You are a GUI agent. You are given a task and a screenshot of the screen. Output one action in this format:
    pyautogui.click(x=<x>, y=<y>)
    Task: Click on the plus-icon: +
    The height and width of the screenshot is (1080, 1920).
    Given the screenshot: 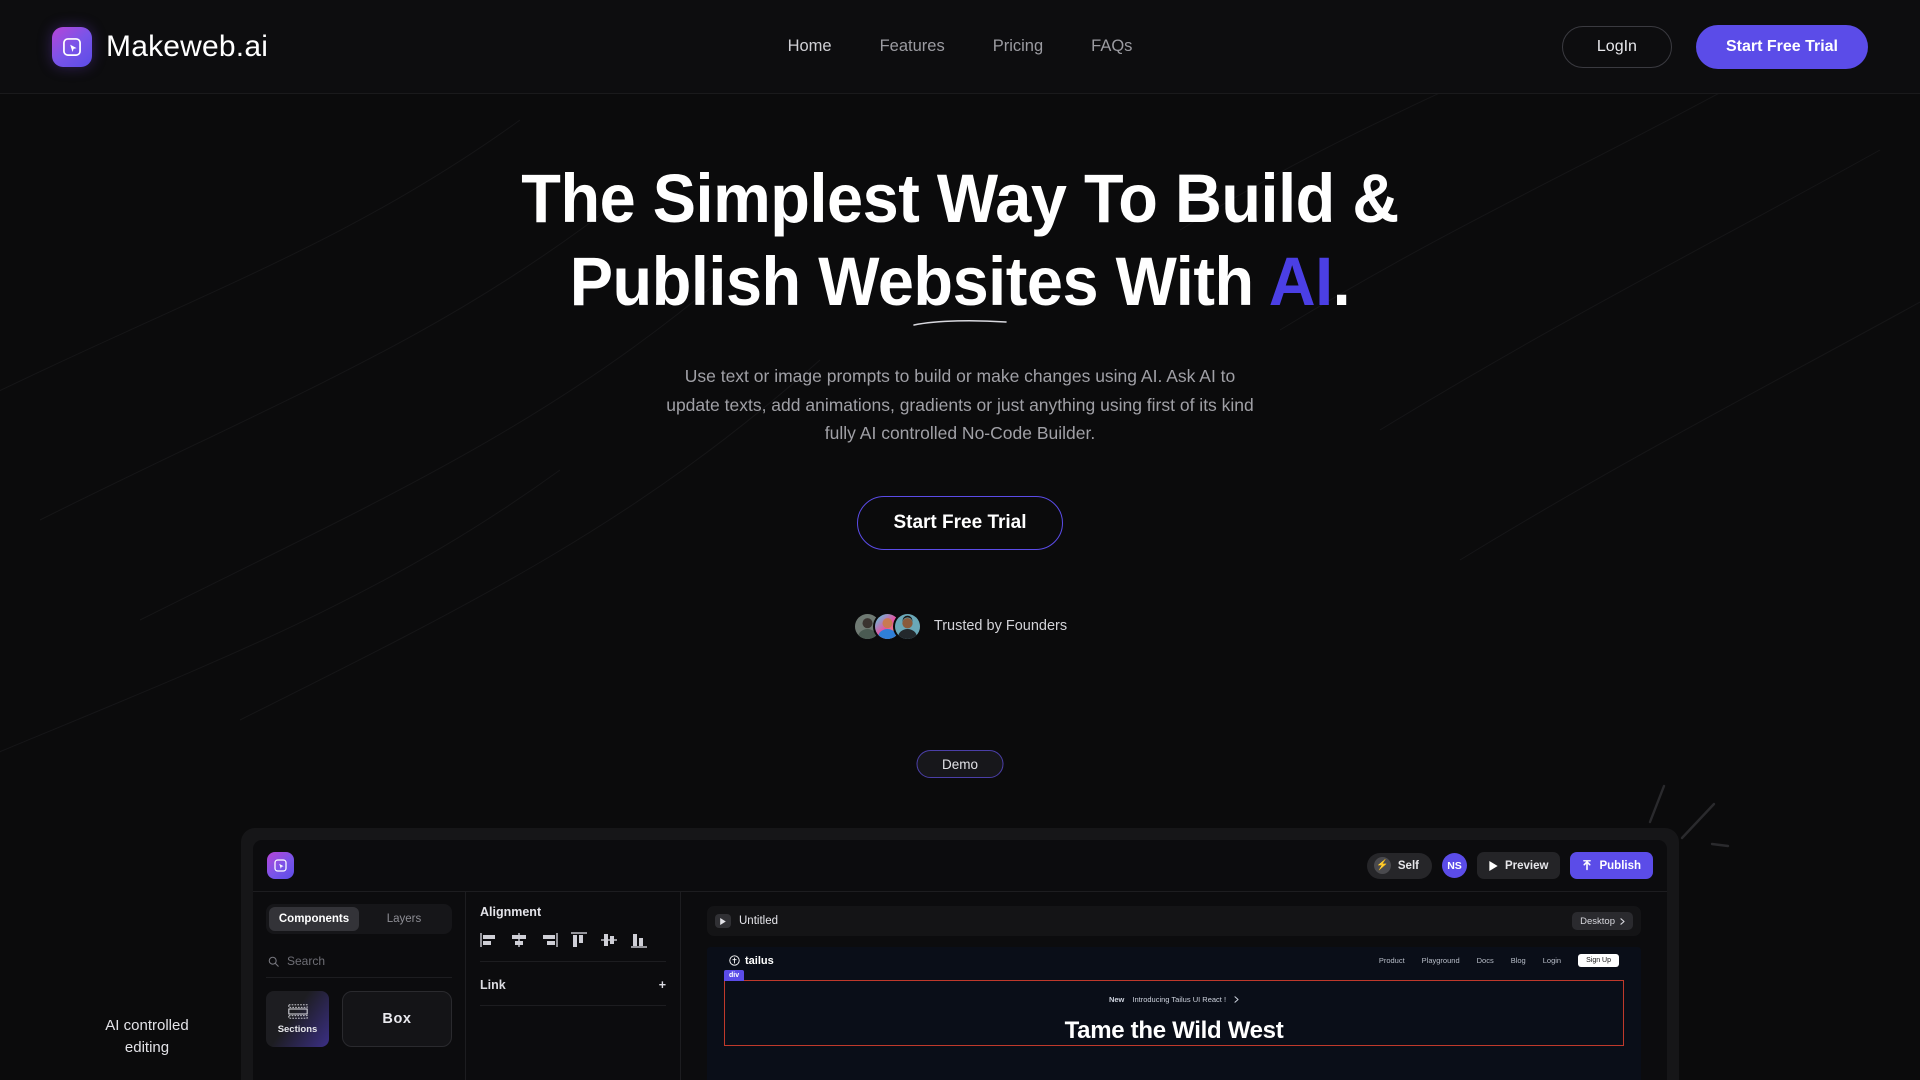 What is the action you would take?
    pyautogui.click(x=662, y=985)
    